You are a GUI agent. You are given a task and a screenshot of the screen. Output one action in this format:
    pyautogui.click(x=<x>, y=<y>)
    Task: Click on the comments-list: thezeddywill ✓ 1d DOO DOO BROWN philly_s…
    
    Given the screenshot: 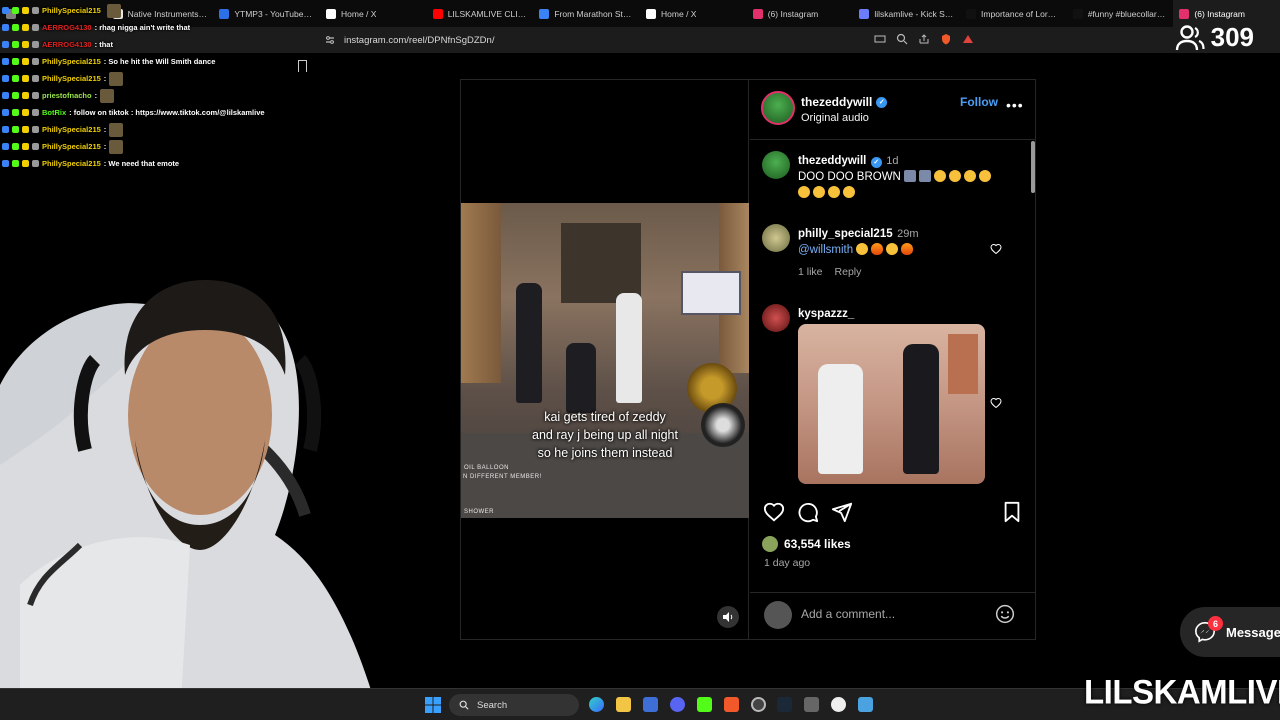 What is the action you would take?
    pyautogui.click(x=893, y=316)
    